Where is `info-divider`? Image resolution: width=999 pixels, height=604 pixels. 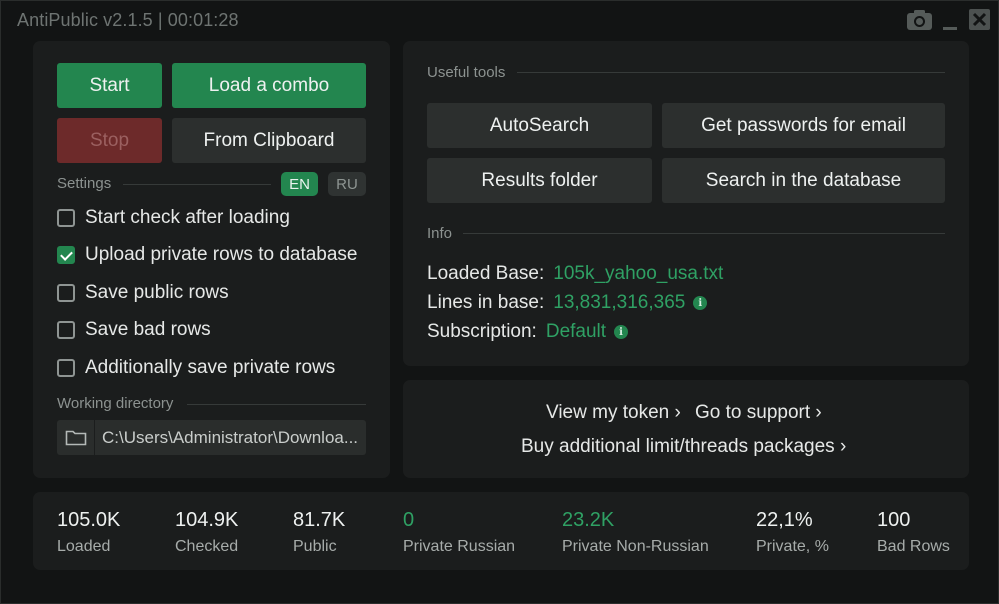 info-divider is located at coordinates (704, 233).